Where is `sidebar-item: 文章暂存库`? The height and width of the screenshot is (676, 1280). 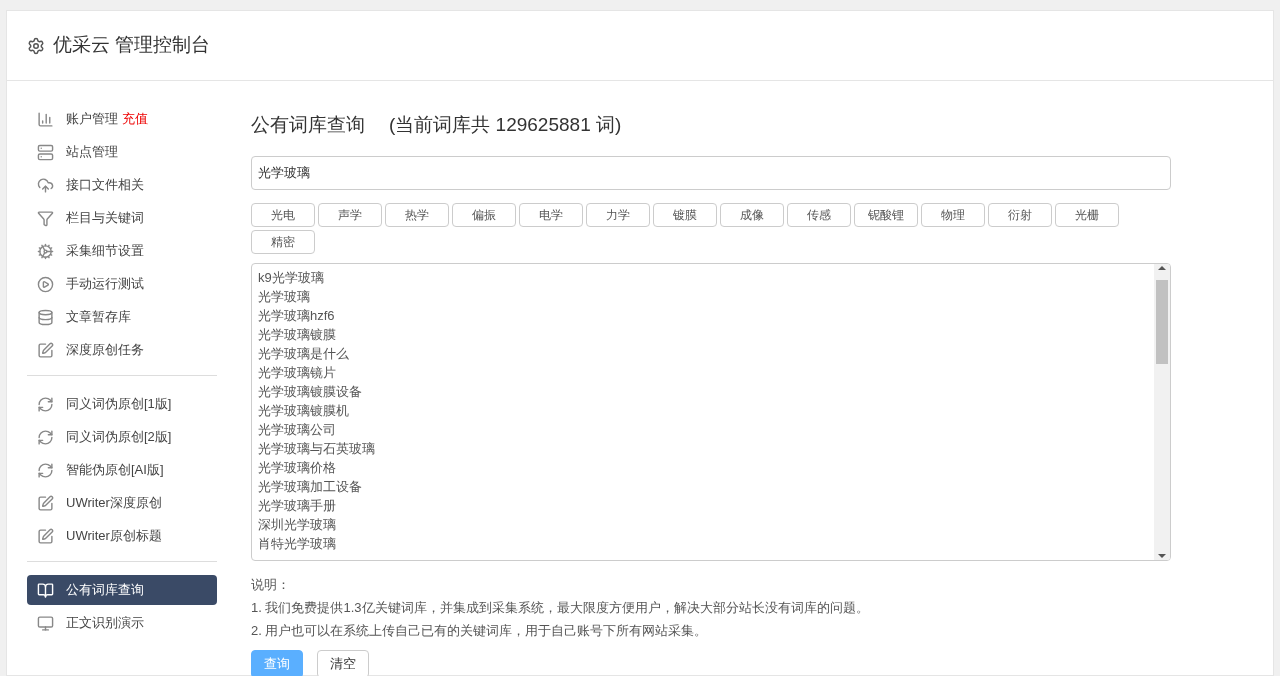
sidebar-item: 文章暂存库 is located at coordinates (122, 317).